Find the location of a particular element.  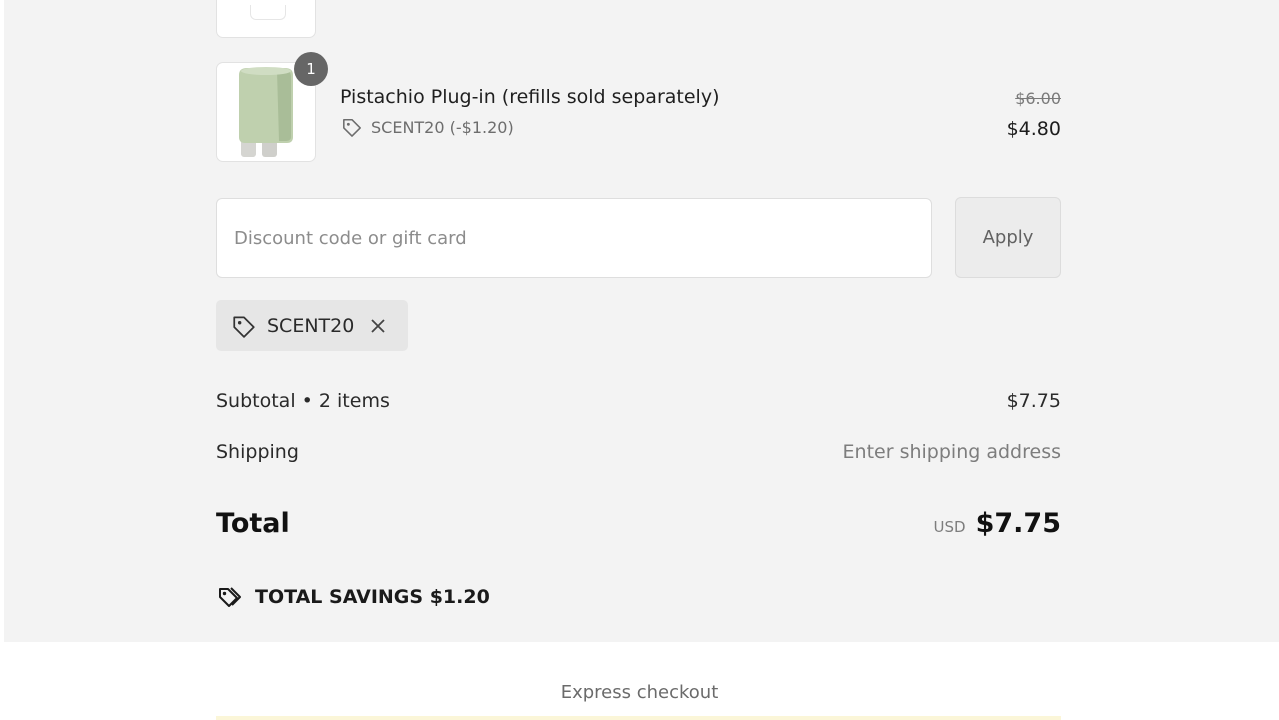

product-discount-text: SCENT20 (-$1.20) is located at coordinates (442, 127).